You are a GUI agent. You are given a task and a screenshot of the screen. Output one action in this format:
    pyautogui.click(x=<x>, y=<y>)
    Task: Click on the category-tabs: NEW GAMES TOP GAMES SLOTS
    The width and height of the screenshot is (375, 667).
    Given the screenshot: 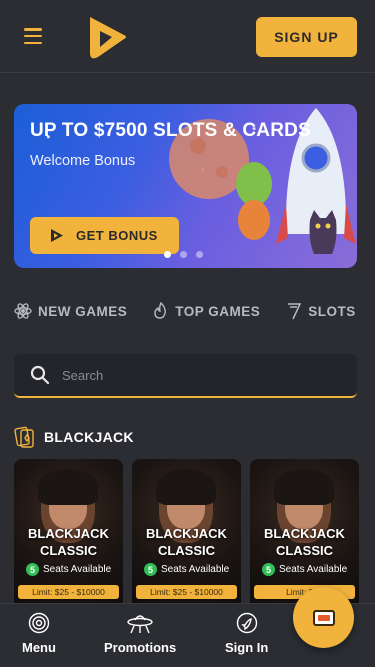 What is the action you would take?
    pyautogui.click(x=194, y=311)
    